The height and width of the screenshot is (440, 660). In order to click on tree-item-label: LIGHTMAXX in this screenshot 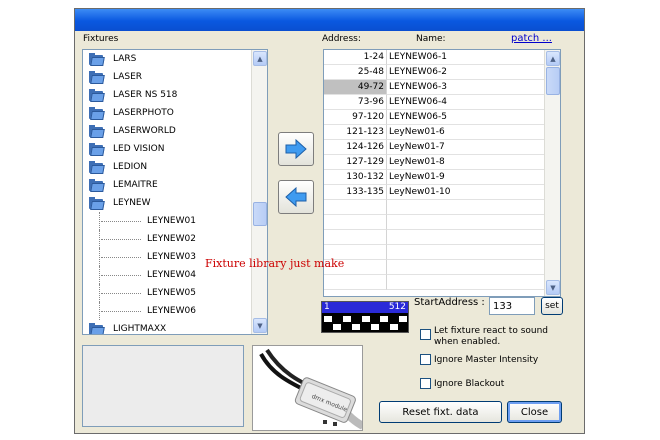, I will do `click(140, 329)`.